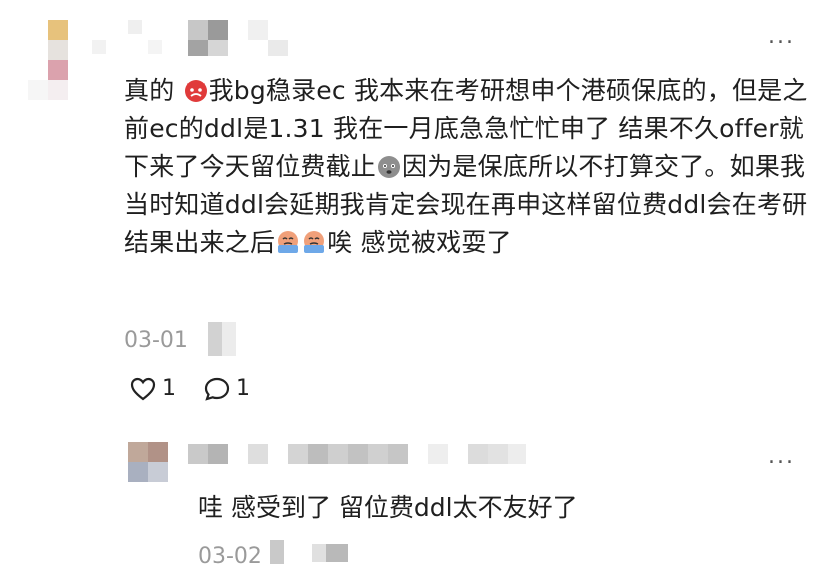 The width and height of the screenshot is (836, 588). I want to click on reply-text: 哇 感受到了 留位费ddl太不友好了, so click(388, 507).